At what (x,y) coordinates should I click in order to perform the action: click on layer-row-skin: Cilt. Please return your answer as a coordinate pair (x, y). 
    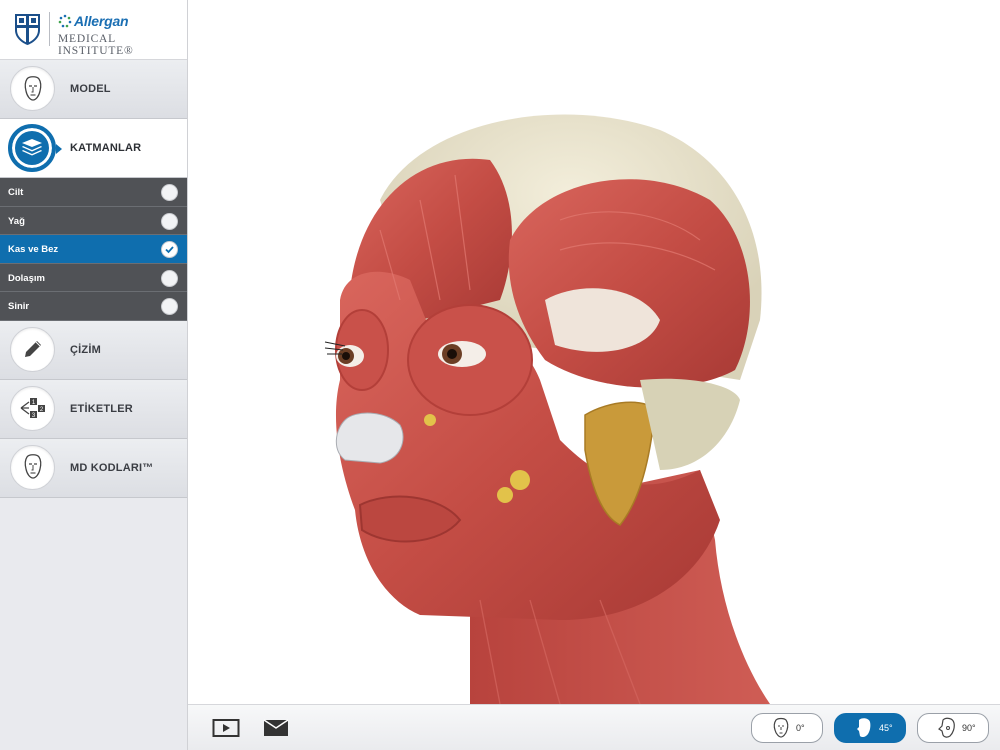
    Looking at the image, I should click on (93, 192).